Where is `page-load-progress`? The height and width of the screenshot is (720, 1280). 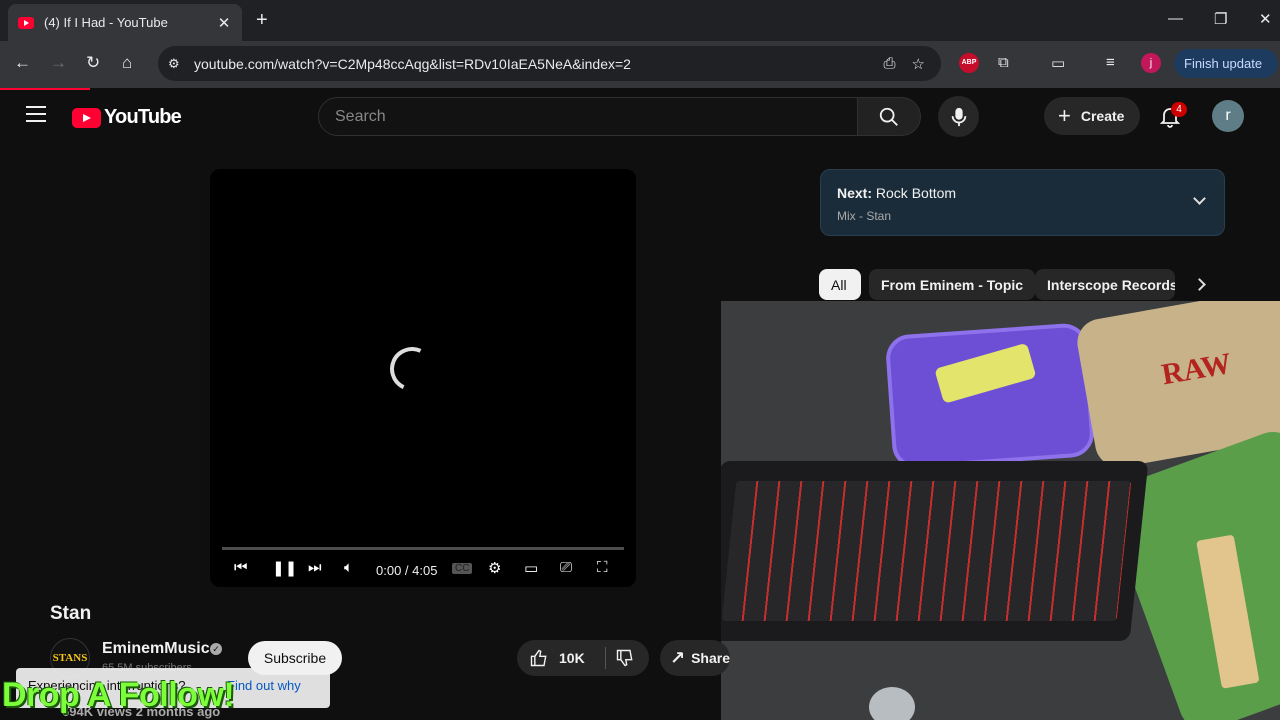
page-load-progress is located at coordinates (45, 89).